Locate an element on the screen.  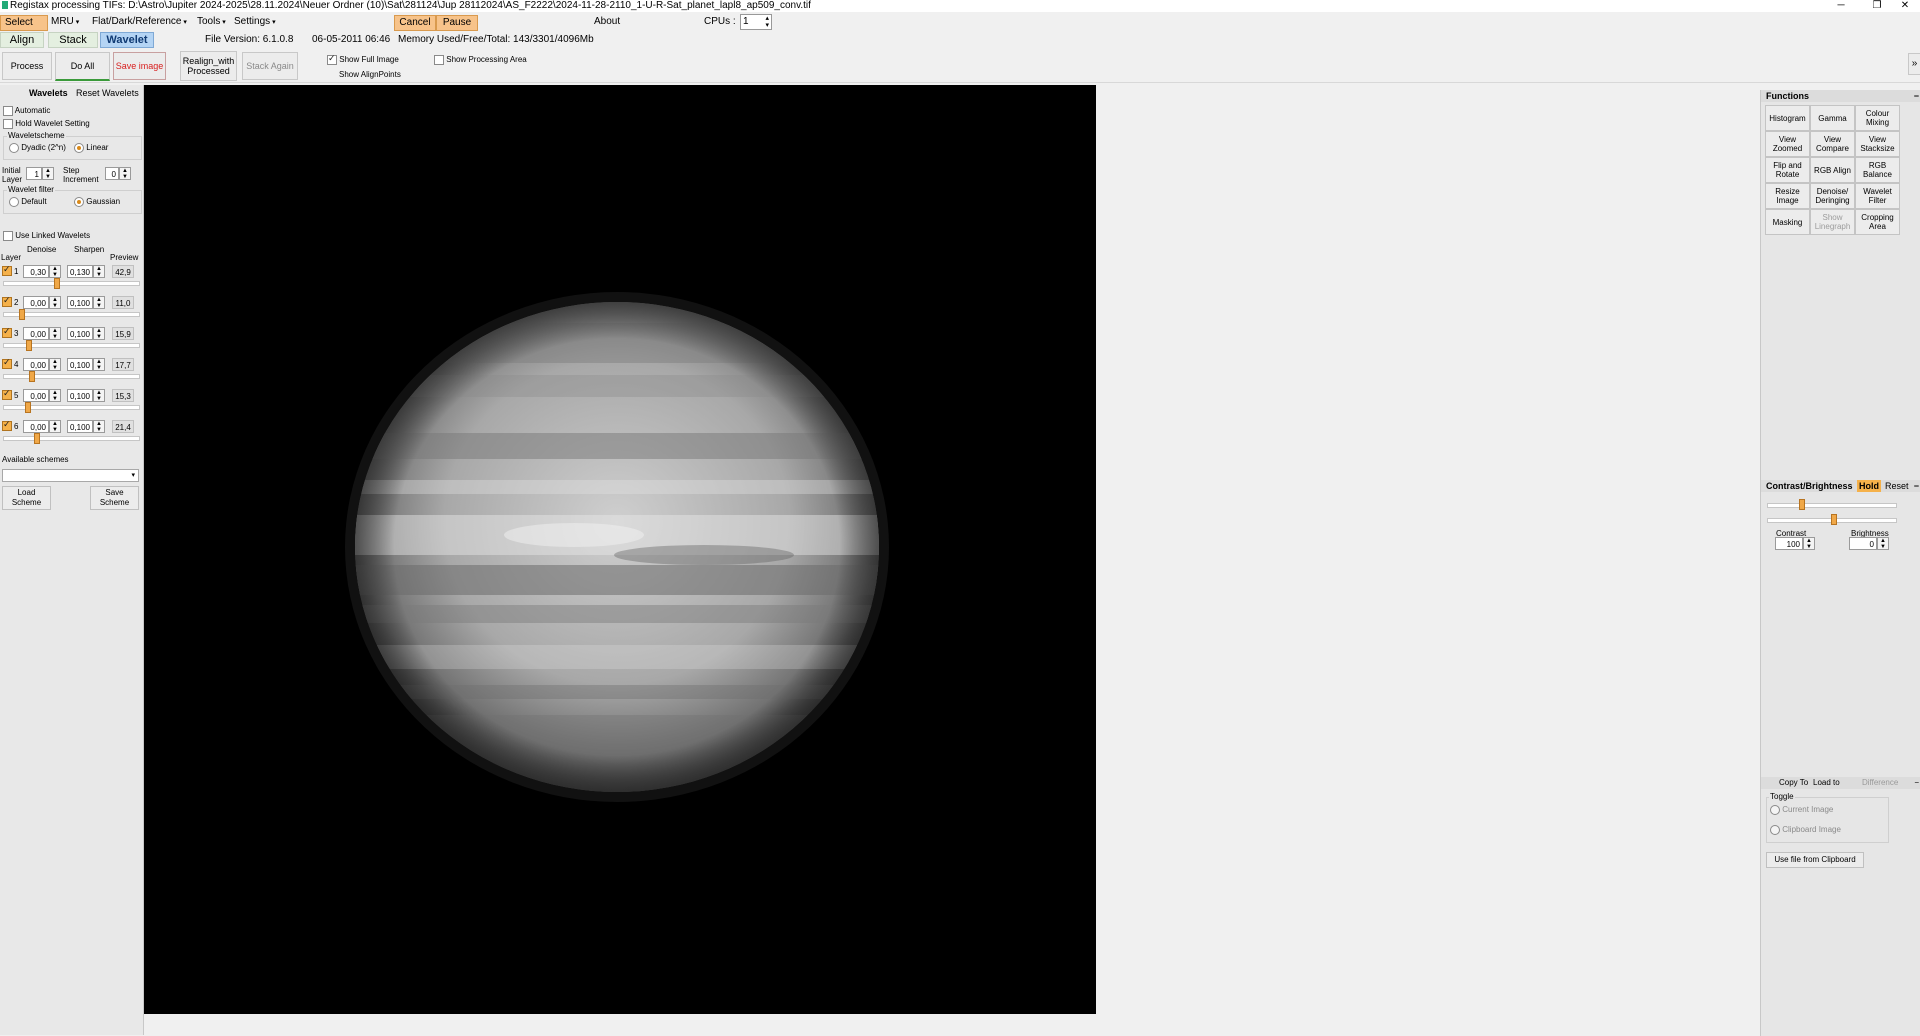
flat-dark-reference-menu: Flat/Dark/Reference ▾ is located at coordinates (139, 22).